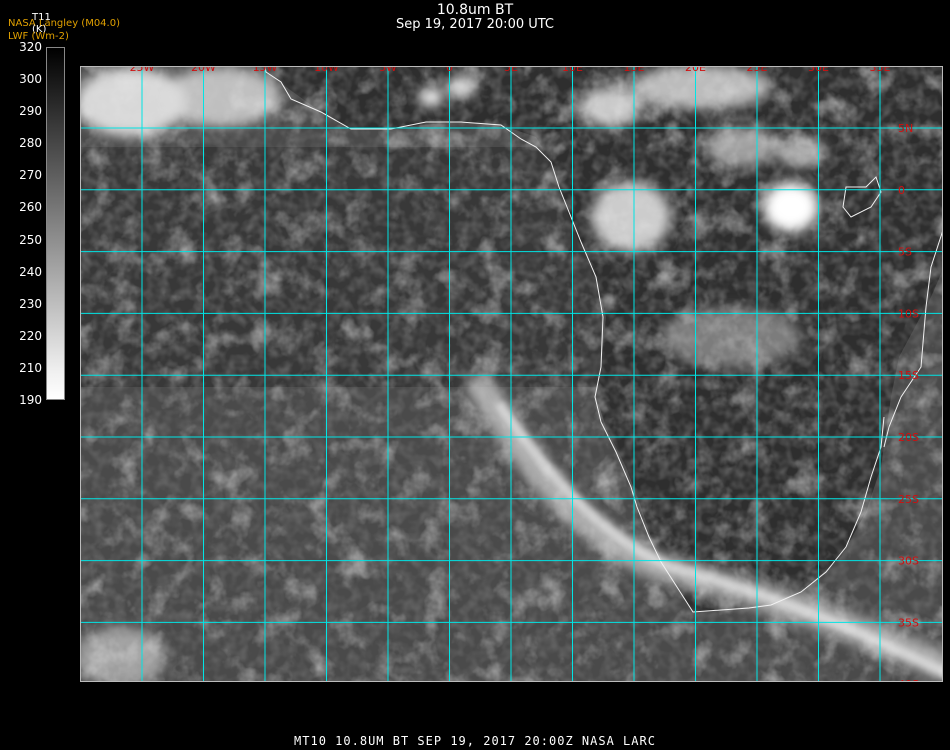  Describe the element at coordinates (475, 24) in the screenshot. I see `title-line-2: Sep 19, 2017 20:00 UTC` at that location.